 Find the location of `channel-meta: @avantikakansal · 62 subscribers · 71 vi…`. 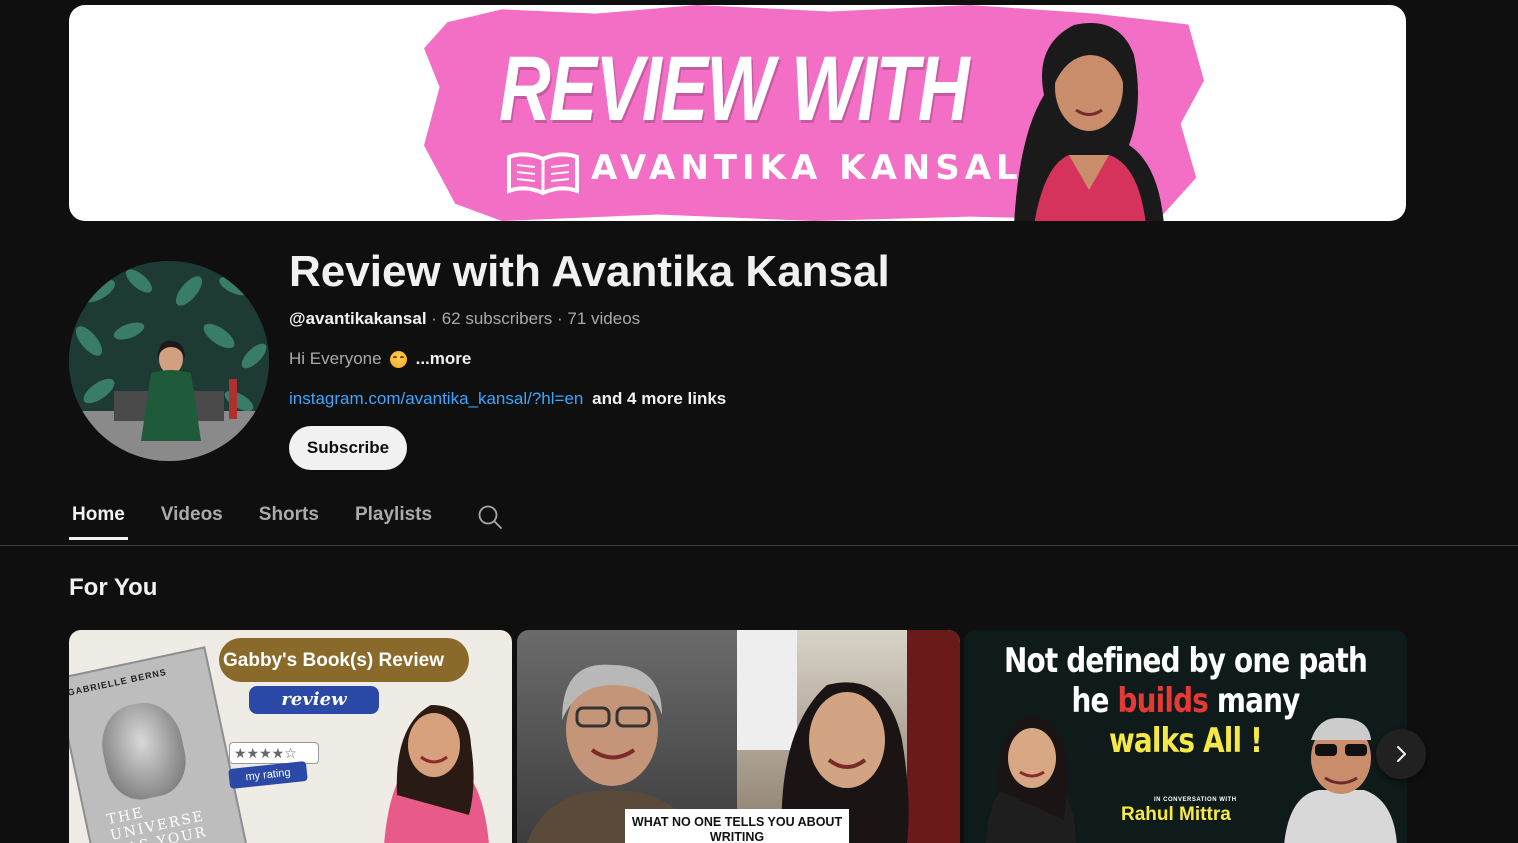

channel-meta: @avantikakansal · 62 subscribers · 71 vi… is located at coordinates (464, 319).